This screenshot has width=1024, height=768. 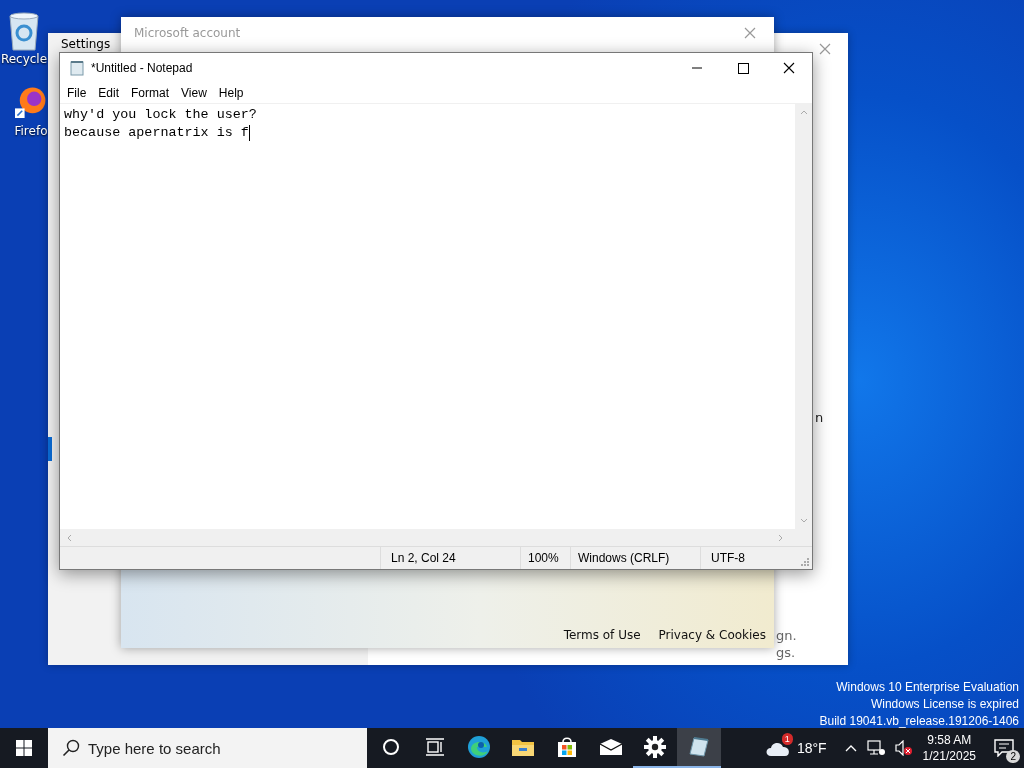 What do you see at coordinates (1013, 756) in the screenshot?
I see `notification-count: 2` at bounding box center [1013, 756].